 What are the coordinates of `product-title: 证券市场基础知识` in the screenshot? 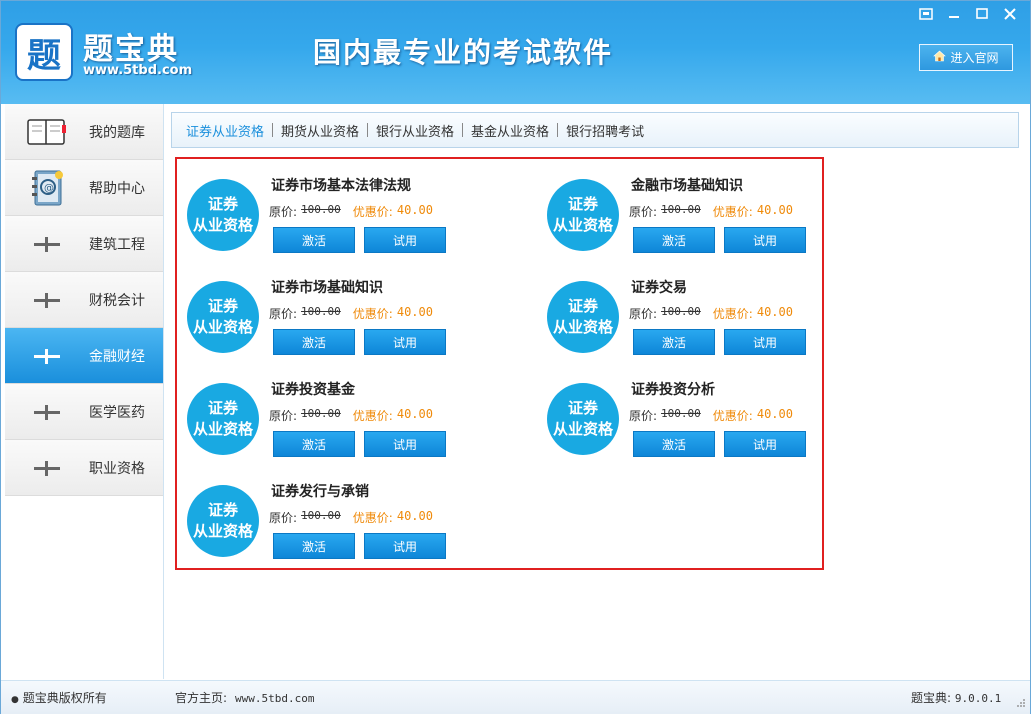 It's located at (327, 288).